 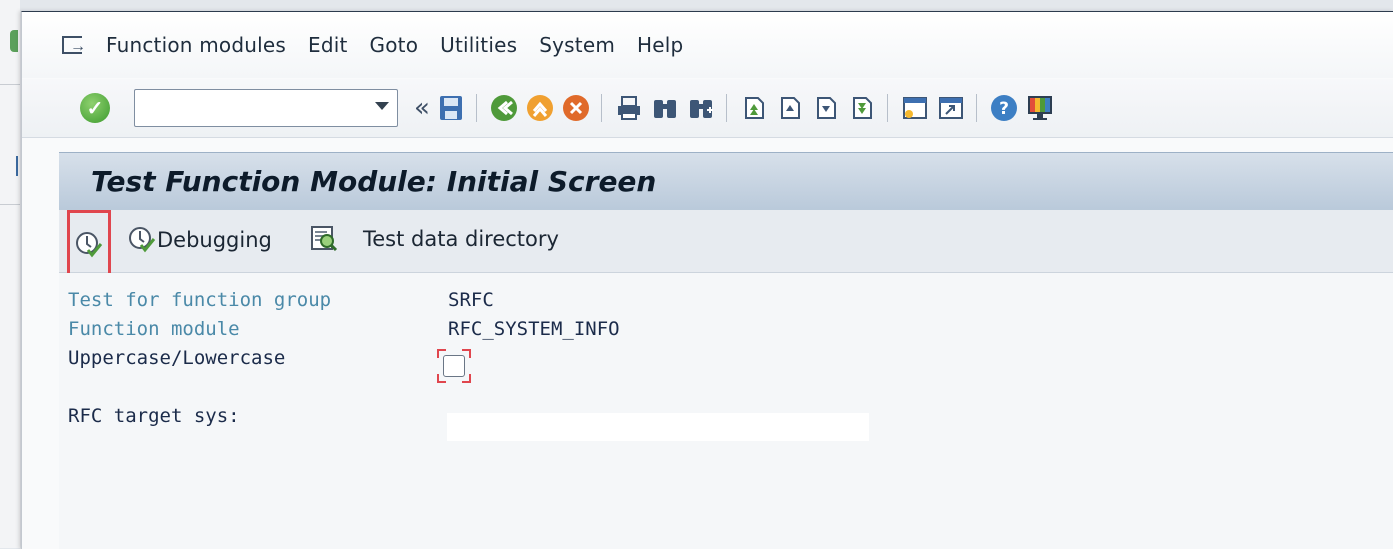 I want to click on menu-edit: Edit, so click(x=328, y=45).